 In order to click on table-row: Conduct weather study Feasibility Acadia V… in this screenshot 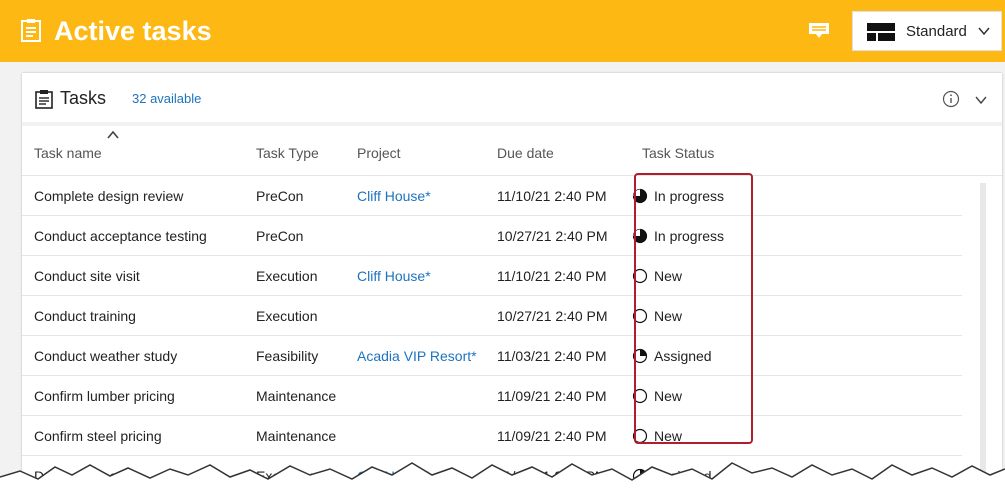, I will do `click(492, 356)`.